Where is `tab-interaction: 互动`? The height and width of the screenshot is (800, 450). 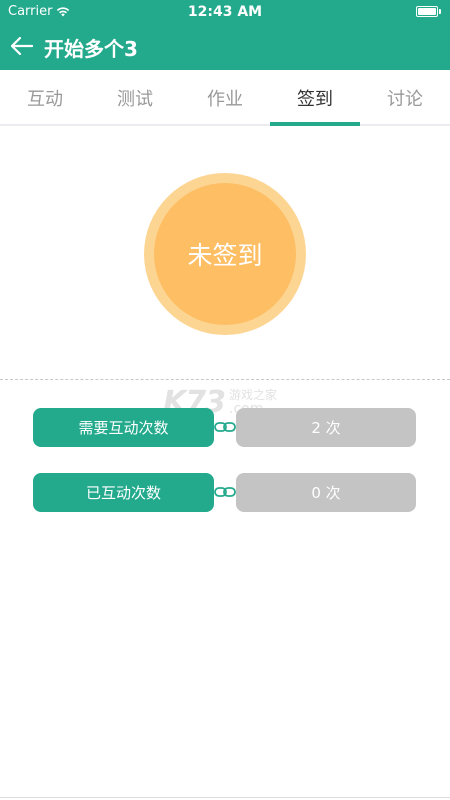 tab-interaction: 互动 is located at coordinates (45, 98).